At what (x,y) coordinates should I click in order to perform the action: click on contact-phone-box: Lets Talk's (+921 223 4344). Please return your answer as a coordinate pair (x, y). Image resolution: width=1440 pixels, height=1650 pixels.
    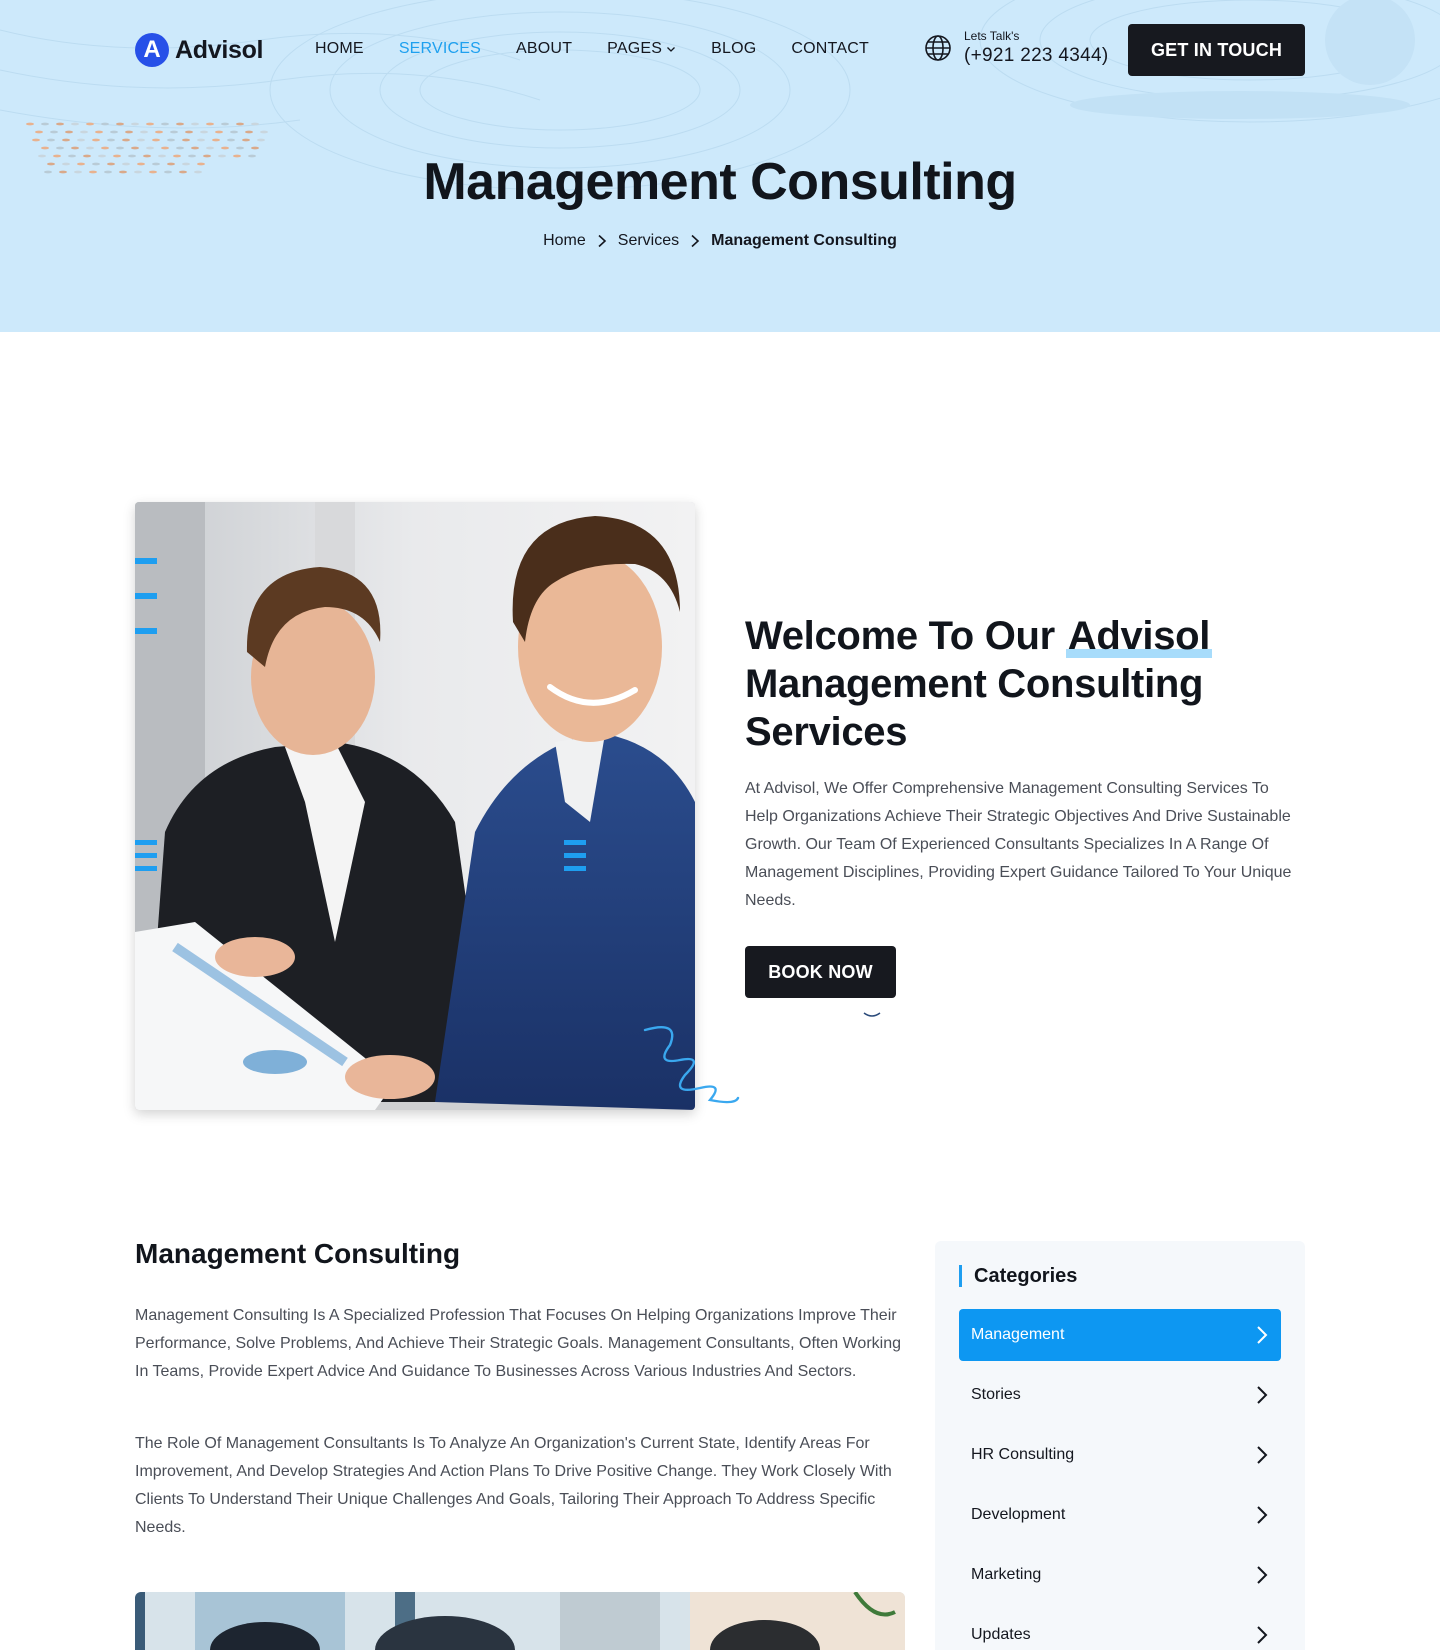
    Looking at the image, I should click on (1016, 48).